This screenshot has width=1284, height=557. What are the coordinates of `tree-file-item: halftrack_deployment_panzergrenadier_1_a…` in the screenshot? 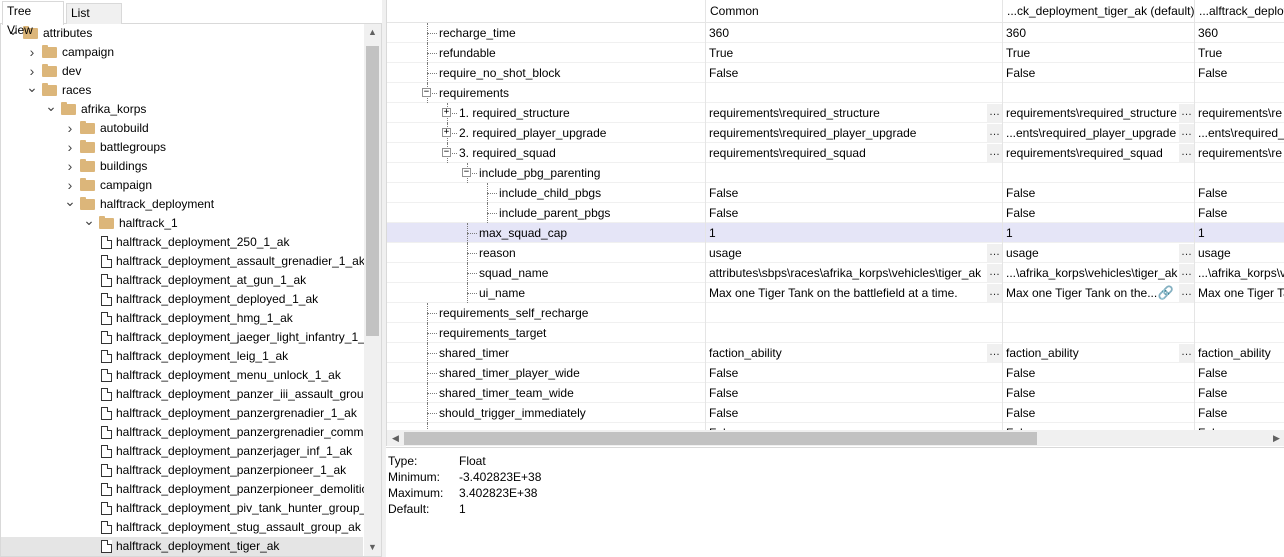 It's located at (182, 413).